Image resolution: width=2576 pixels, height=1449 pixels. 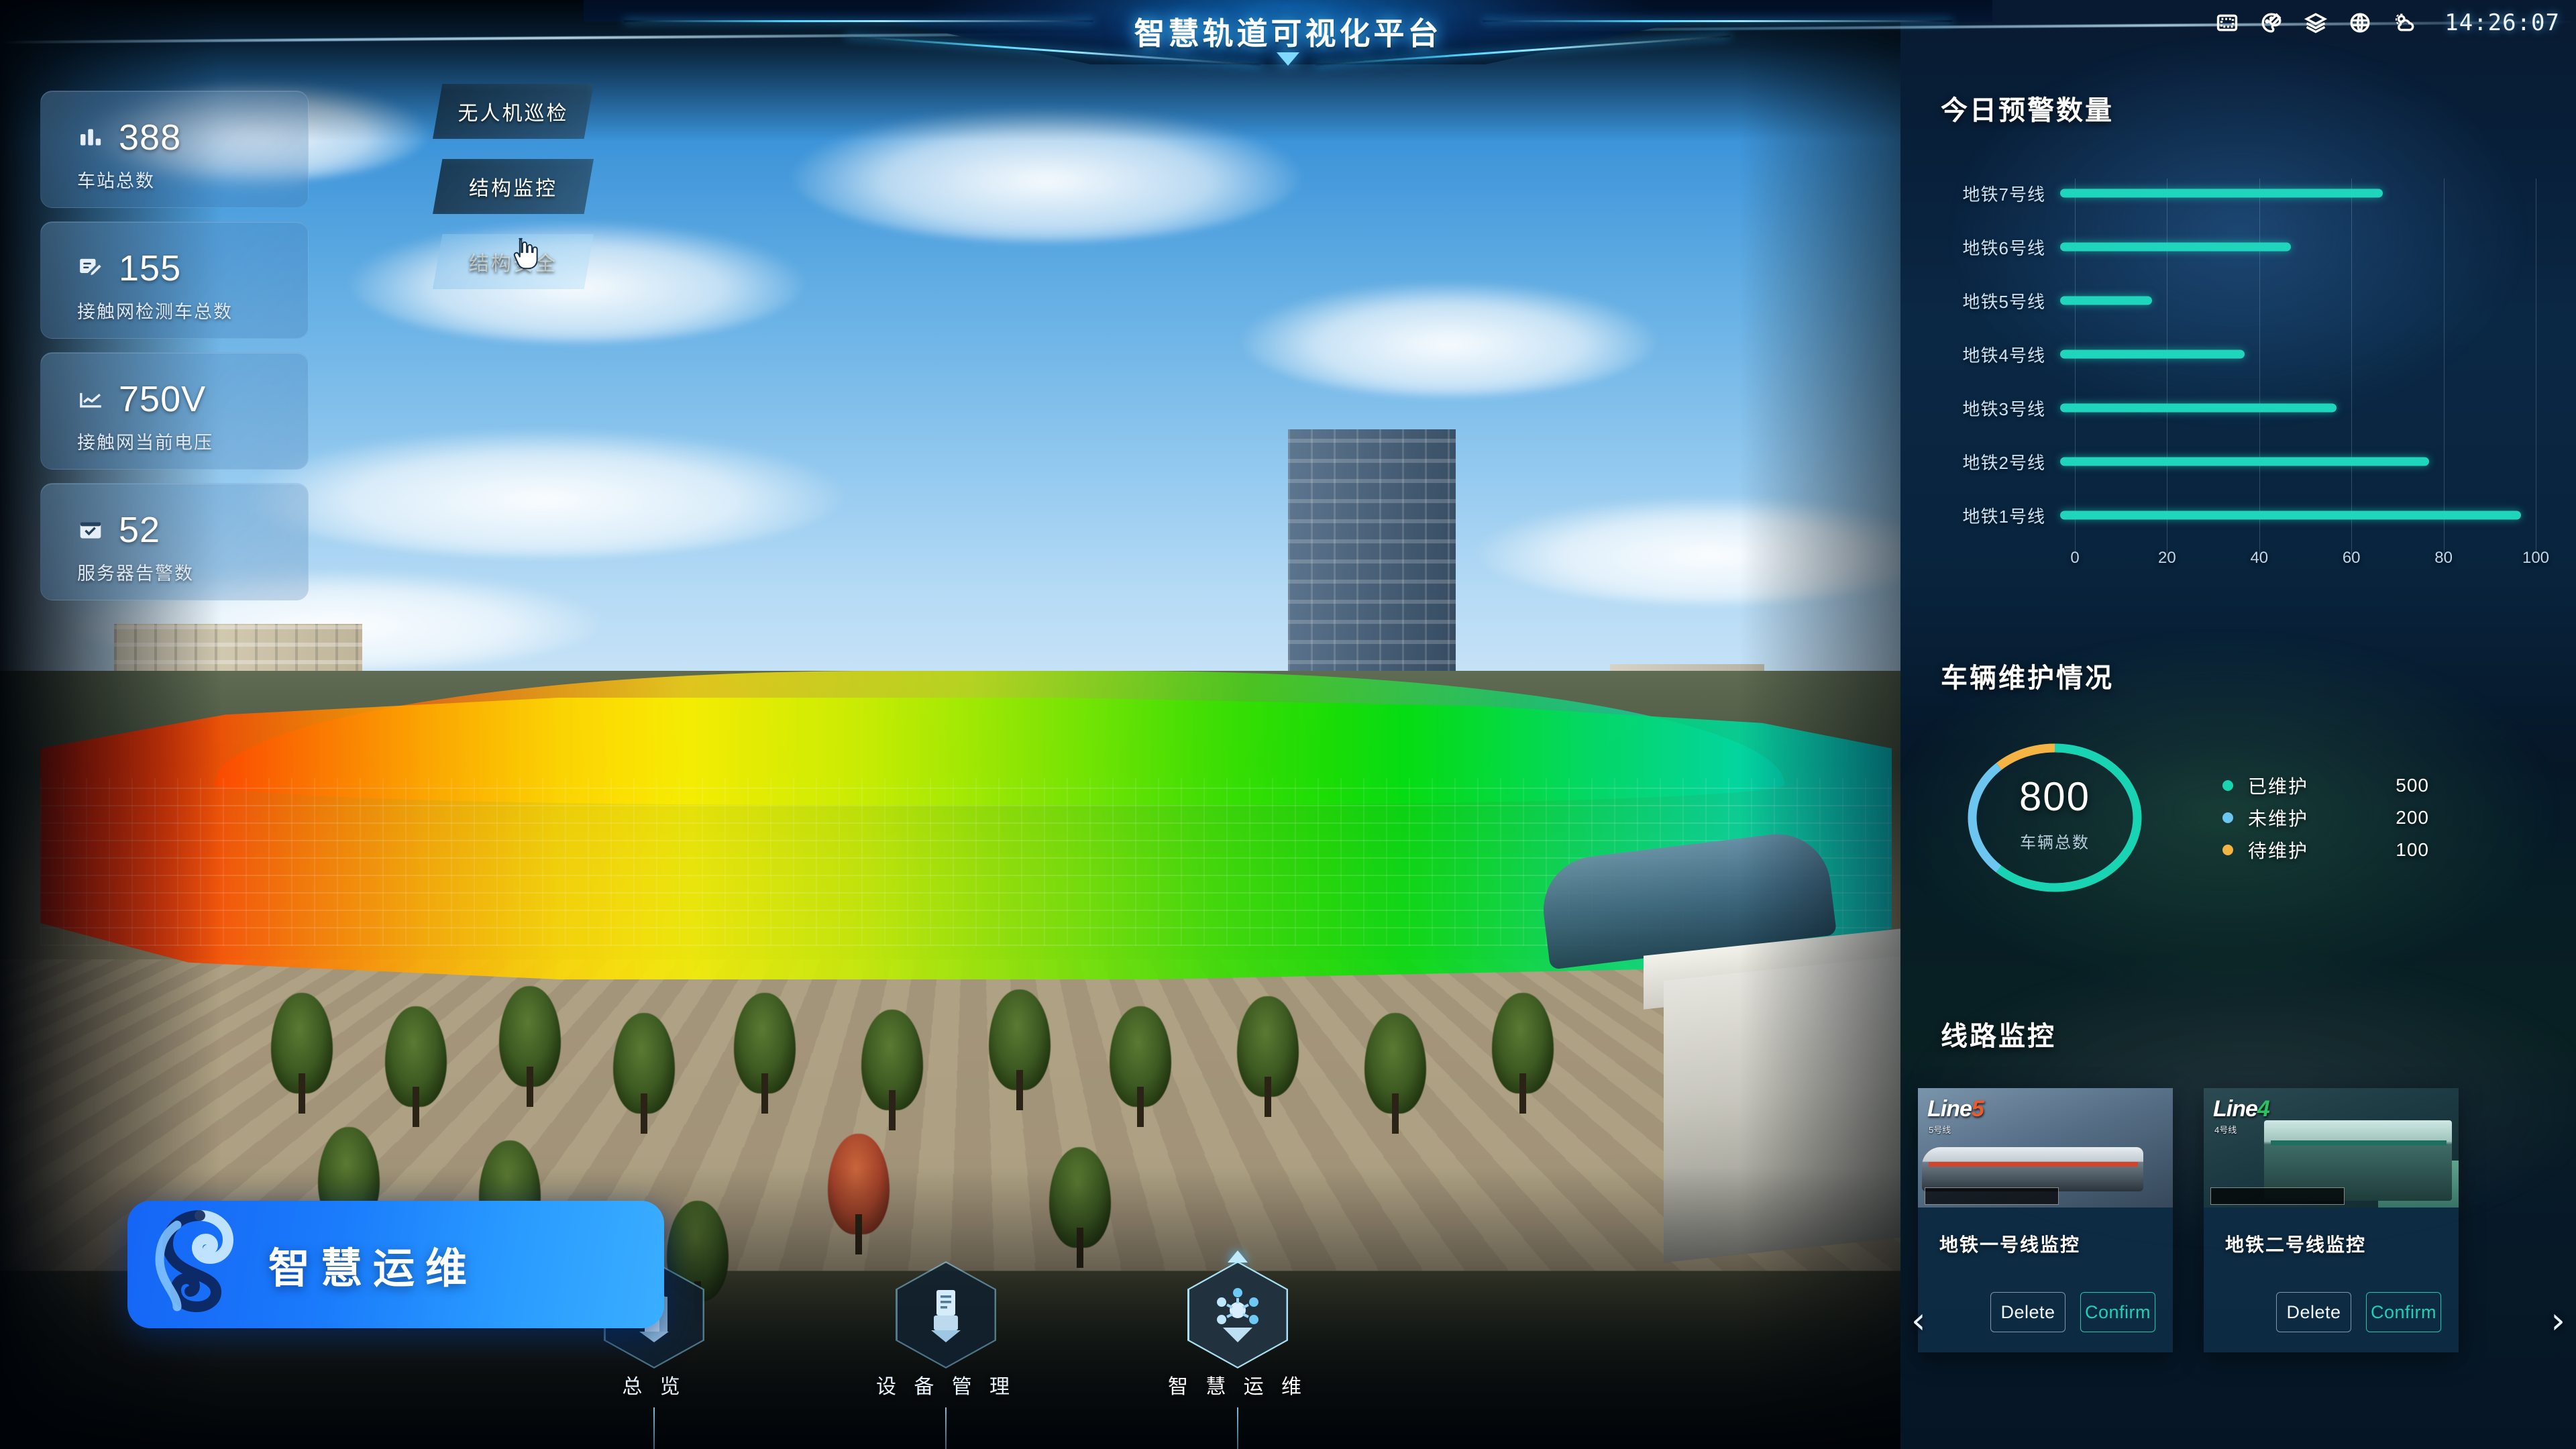 I want to click on globe-icon, so click(x=2360, y=22).